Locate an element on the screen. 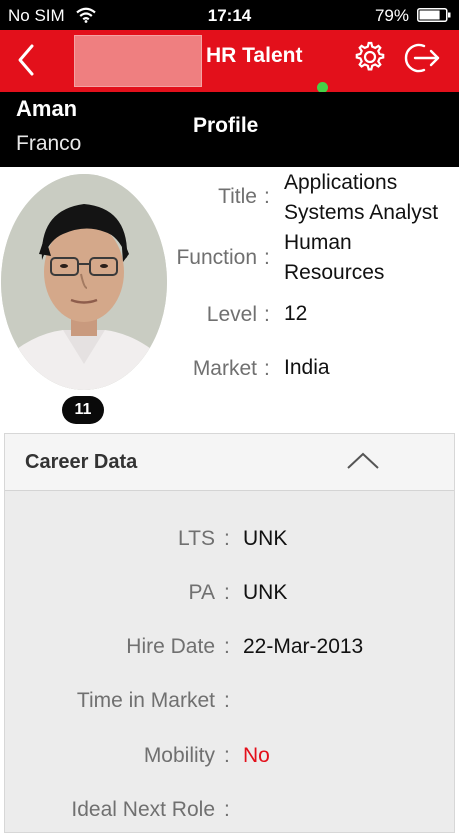  function-value: Human Resources is located at coordinates (334, 258).